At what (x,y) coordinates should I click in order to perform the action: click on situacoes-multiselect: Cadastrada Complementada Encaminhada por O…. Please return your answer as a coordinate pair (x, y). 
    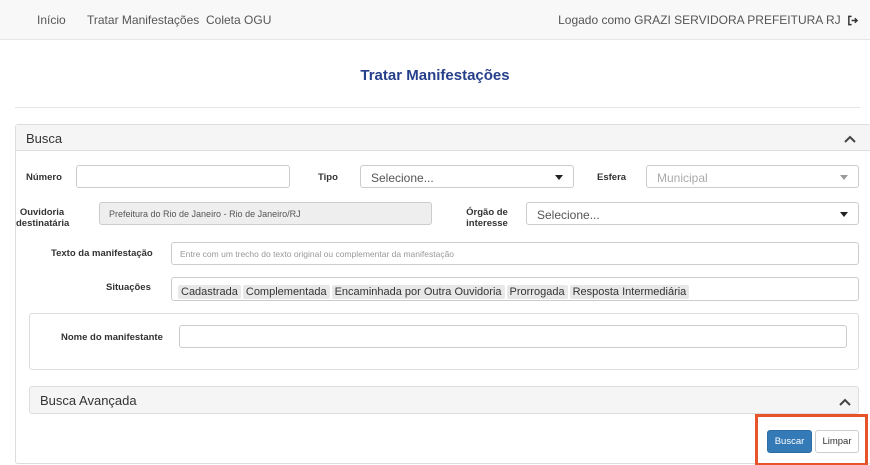
    Looking at the image, I should click on (515, 289).